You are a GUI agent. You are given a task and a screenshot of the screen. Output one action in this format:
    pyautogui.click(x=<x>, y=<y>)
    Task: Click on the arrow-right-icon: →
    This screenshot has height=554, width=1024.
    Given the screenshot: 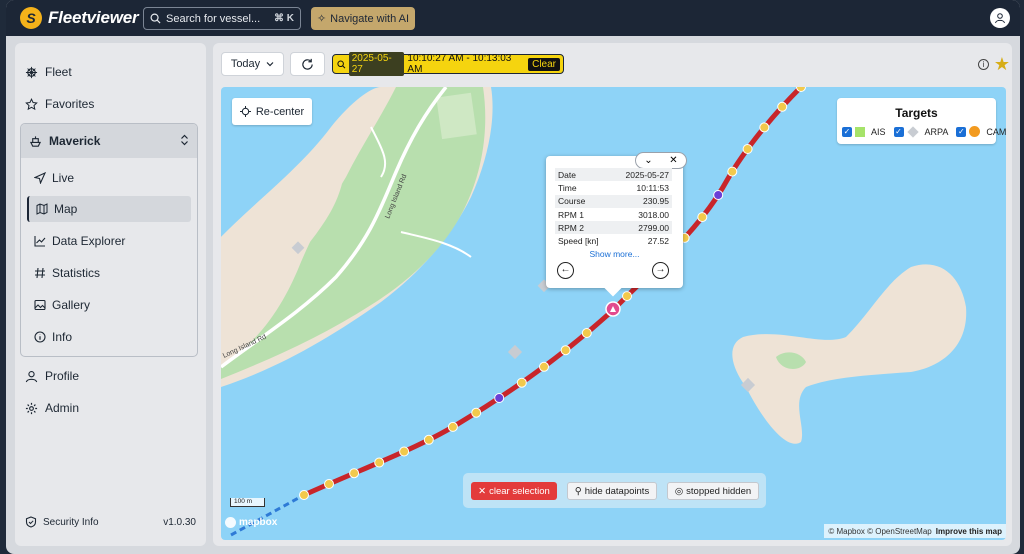 What is the action you would take?
    pyautogui.click(x=660, y=269)
    